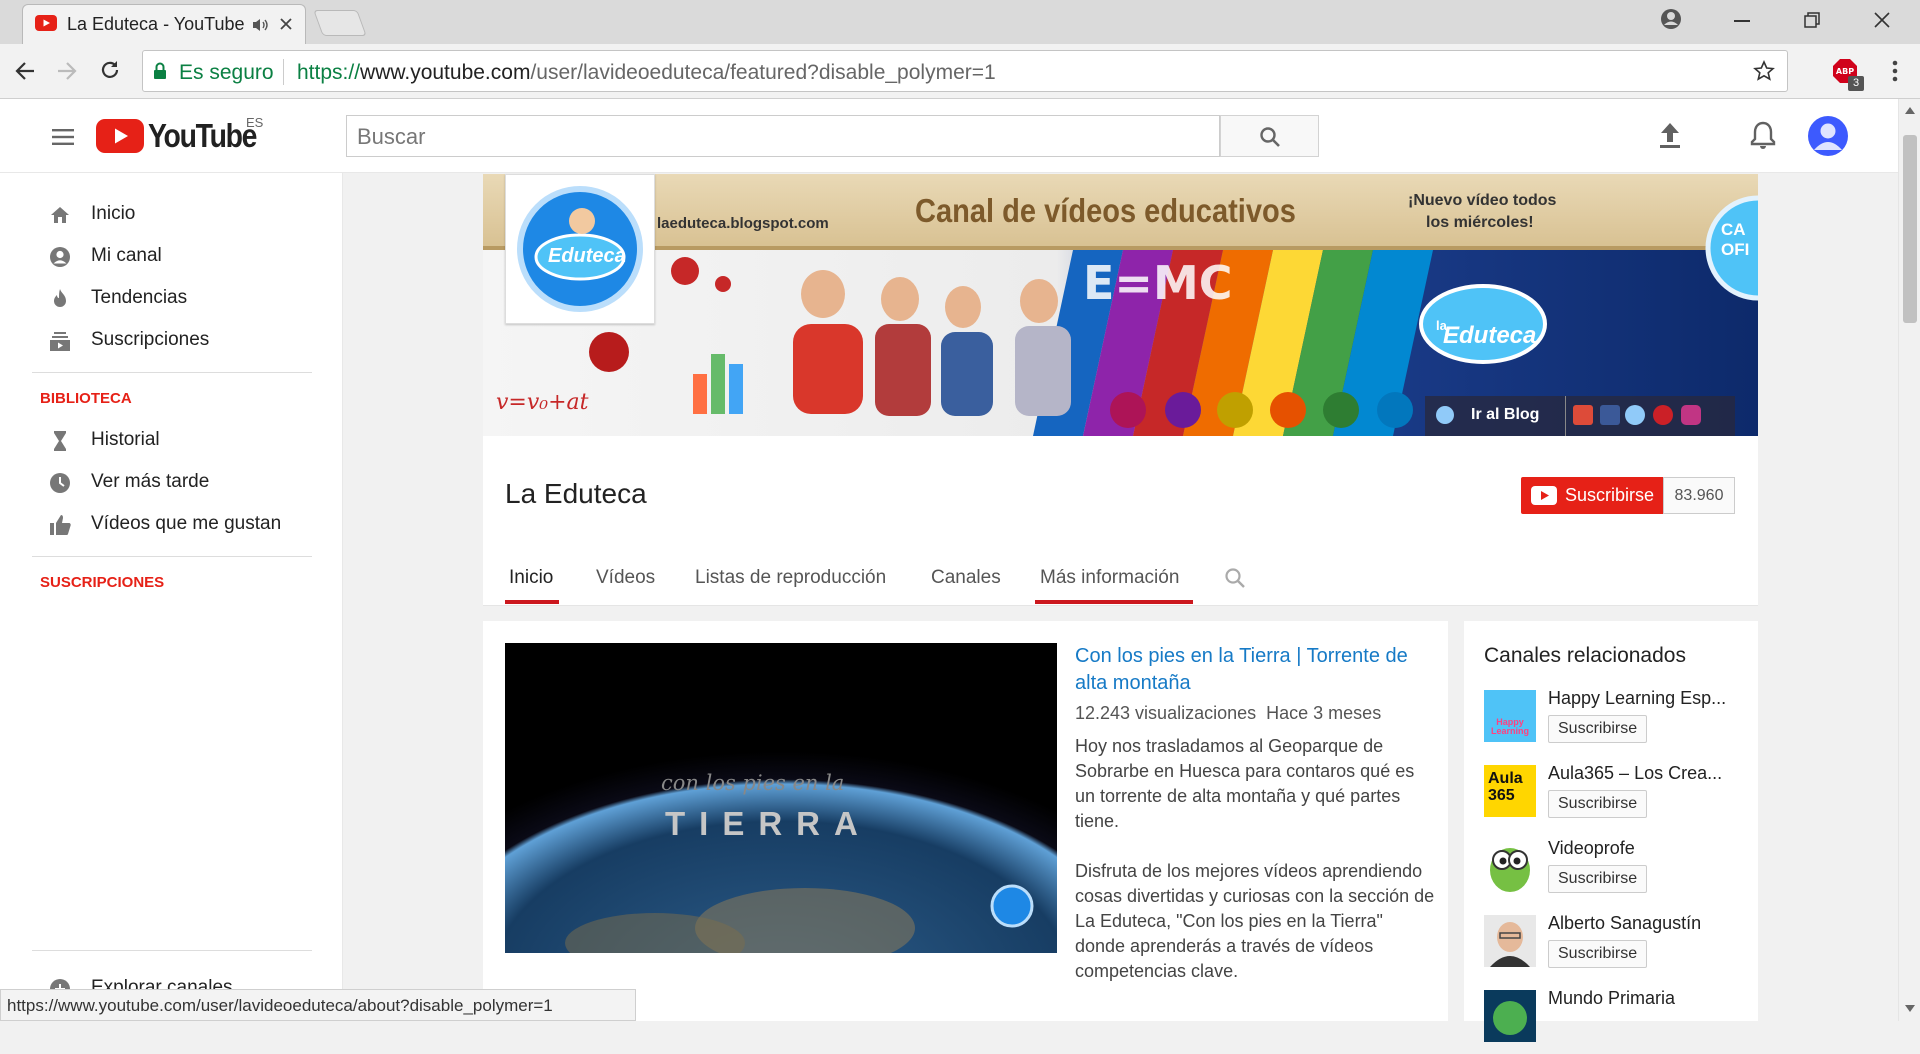  Describe the element at coordinates (1646, 848) in the screenshot. I see `related-channel-name: Videoprofe` at that location.